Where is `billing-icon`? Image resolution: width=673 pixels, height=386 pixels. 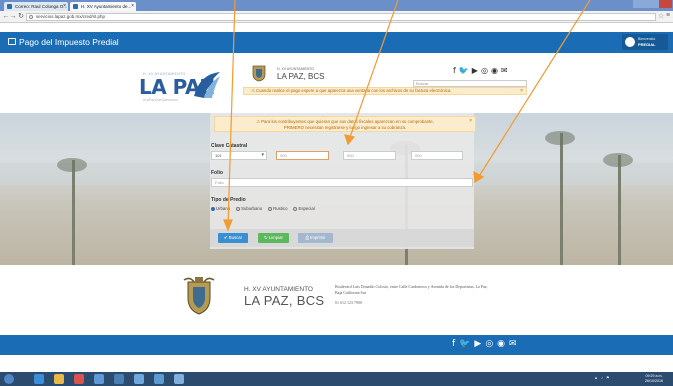 billing-icon is located at coordinates (12, 41).